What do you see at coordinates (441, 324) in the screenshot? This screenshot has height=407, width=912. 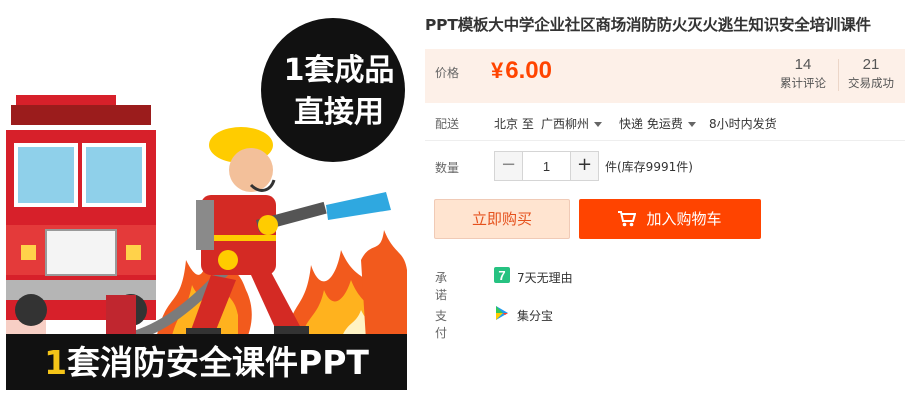 I see `payment-label: 支付` at bounding box center [441, 324].